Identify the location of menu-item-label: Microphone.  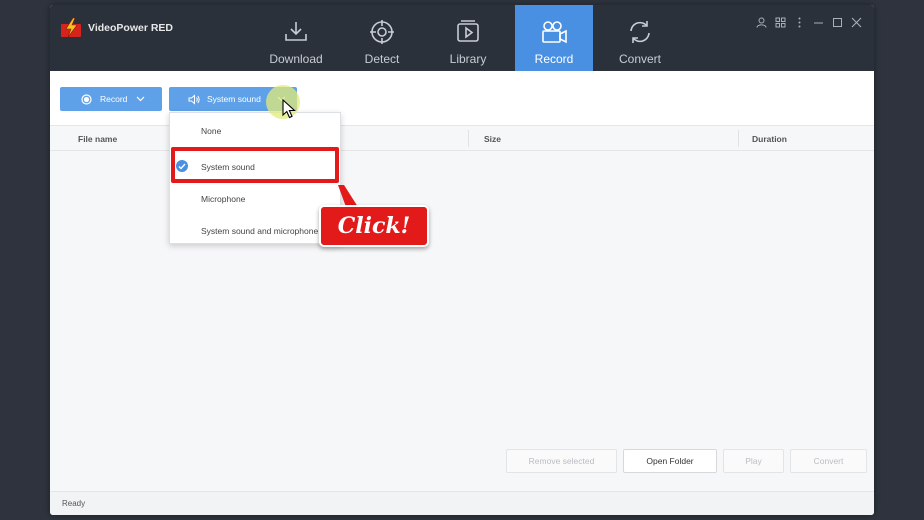
(223, 199).